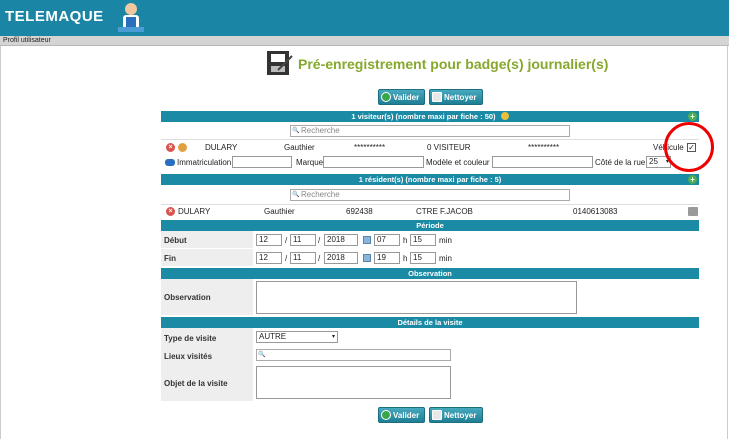 The width and height of the screenshot is (729, 439). I want to click on fin-year-input: 2018, so click(341, 258).